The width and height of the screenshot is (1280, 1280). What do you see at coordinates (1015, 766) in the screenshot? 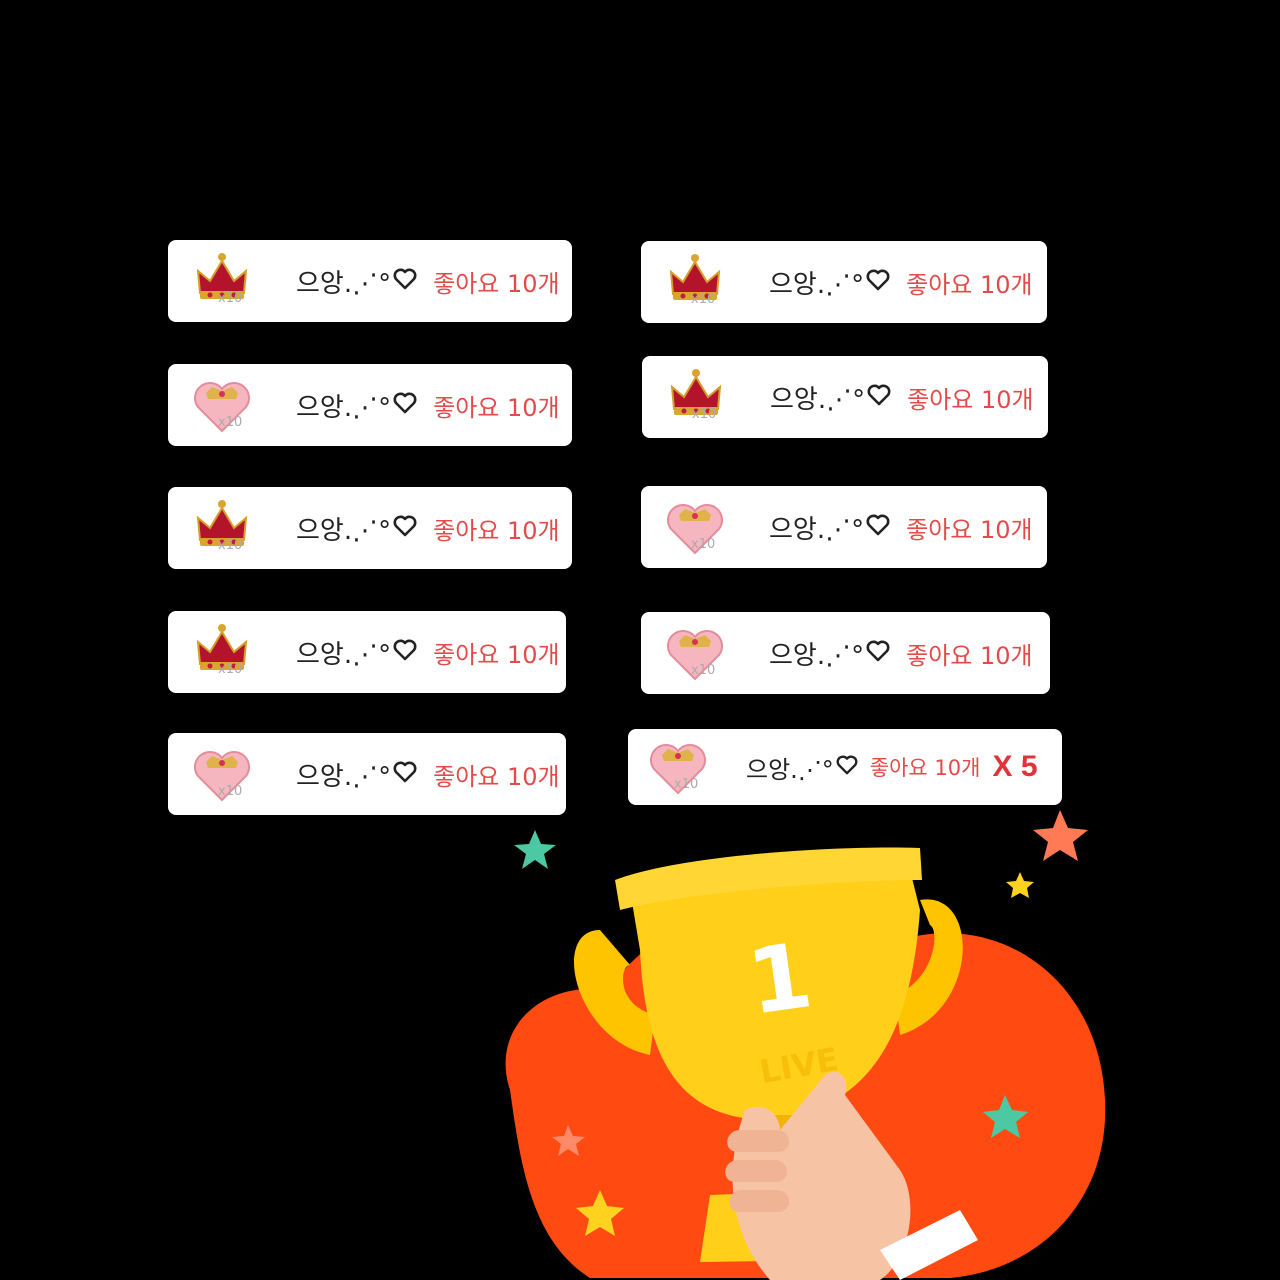
I see `multiplier-badge: X 5` at bounding box center [1015, 766].